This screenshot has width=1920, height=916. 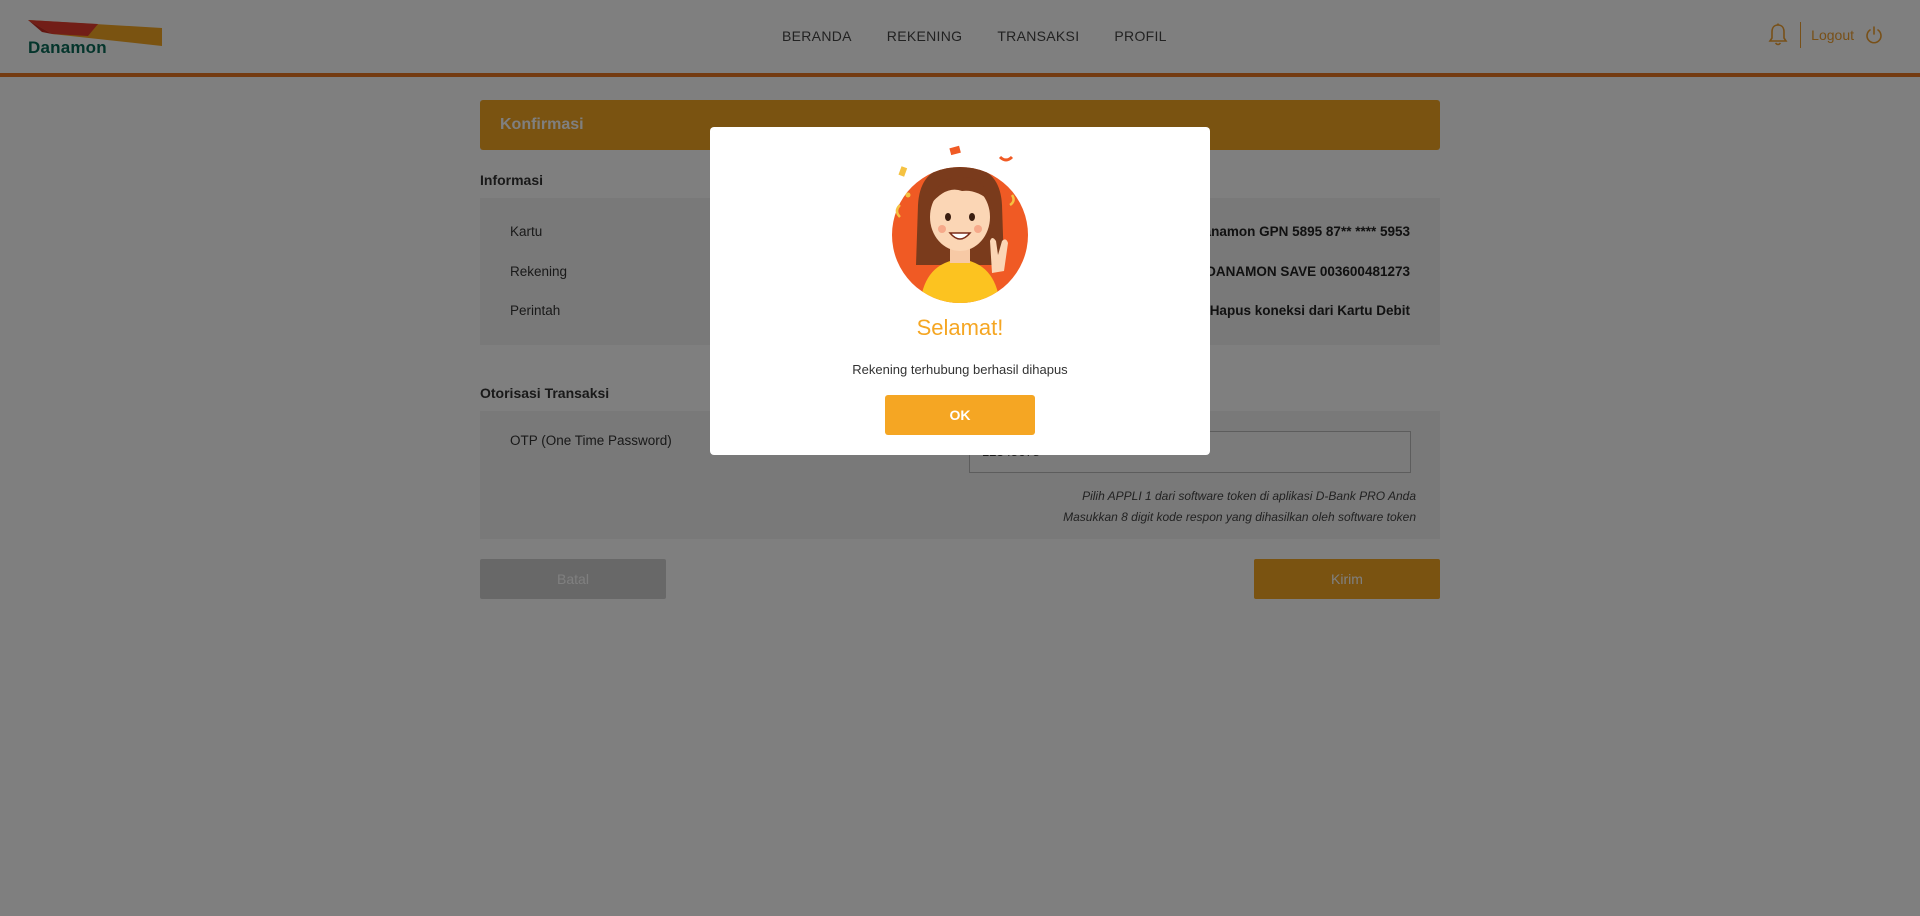 What do you see at coordinates (960, 369) in the screenshot?
I see `modal-message: Rekening terhubung berhasil dihapus` at bounding box center [960, 369].